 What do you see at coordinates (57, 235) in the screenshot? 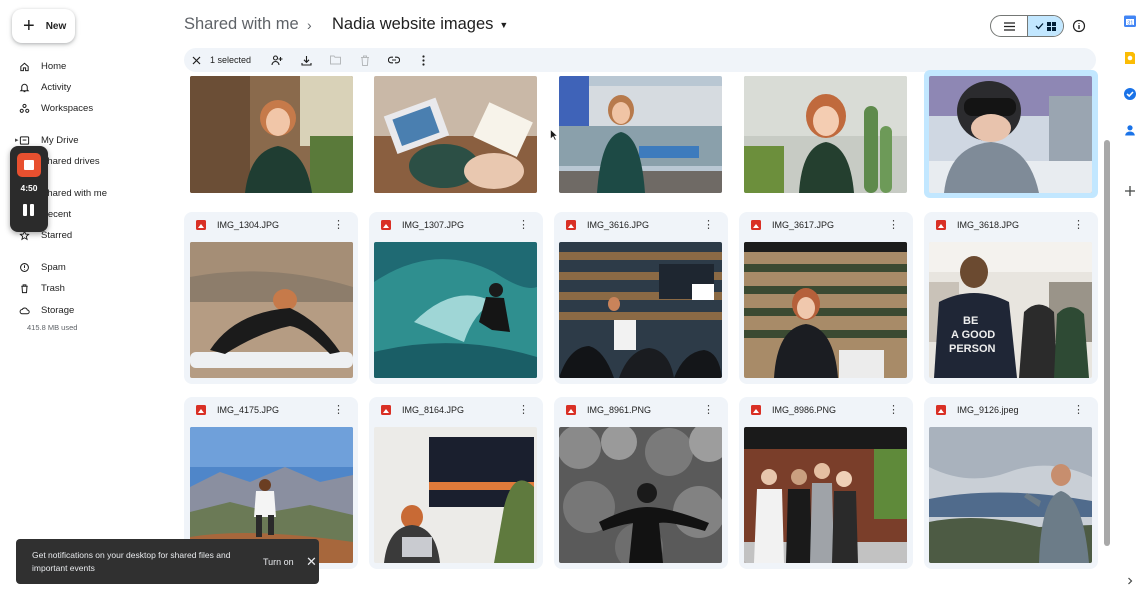
I see `sidebar-item-label: Starred` at bounding box center [57, 235].